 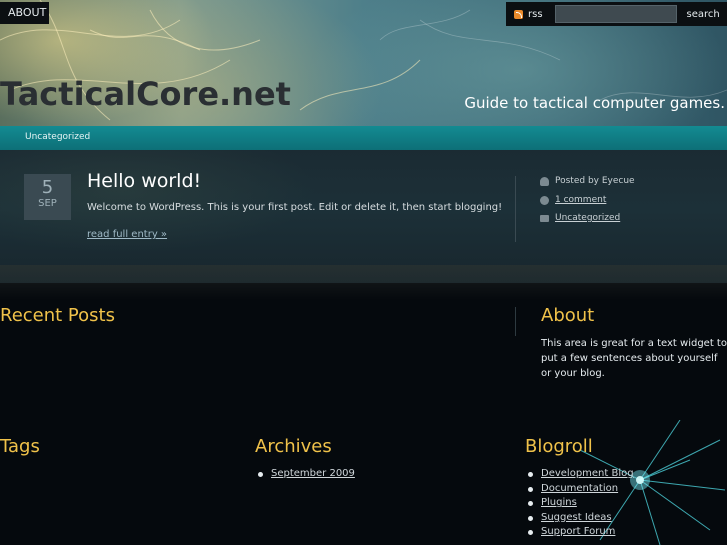 I want to click on search-button: search, so click(x=703, y=14).